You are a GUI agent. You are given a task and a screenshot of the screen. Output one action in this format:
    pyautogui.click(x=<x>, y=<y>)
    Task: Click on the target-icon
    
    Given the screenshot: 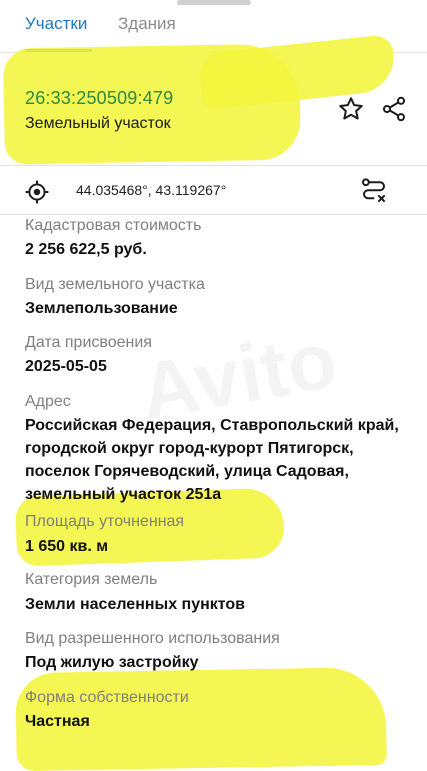 What is the action you would take?
    pyautogui.click(x=37, y=192)
    